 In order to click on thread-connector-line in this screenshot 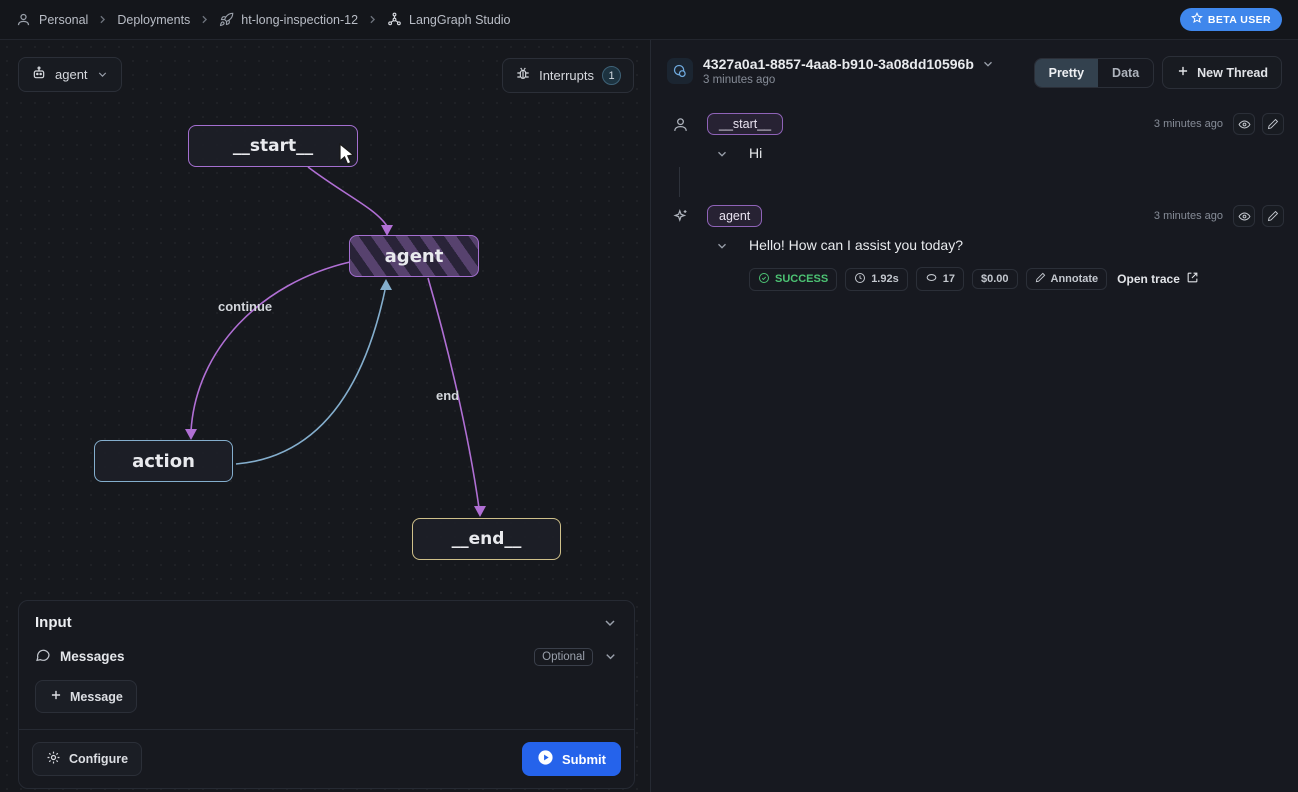, I will do `click(679, 182)`.